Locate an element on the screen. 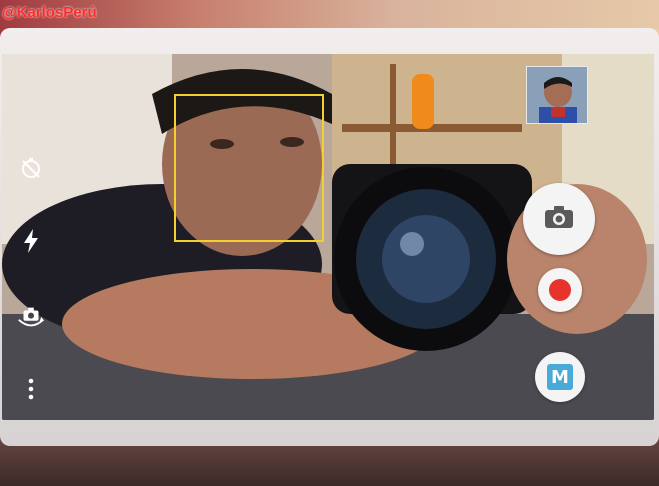 This screenshot has width=659, height=486. watermark: @KarlosPerú is located at coordinates (49, 12).